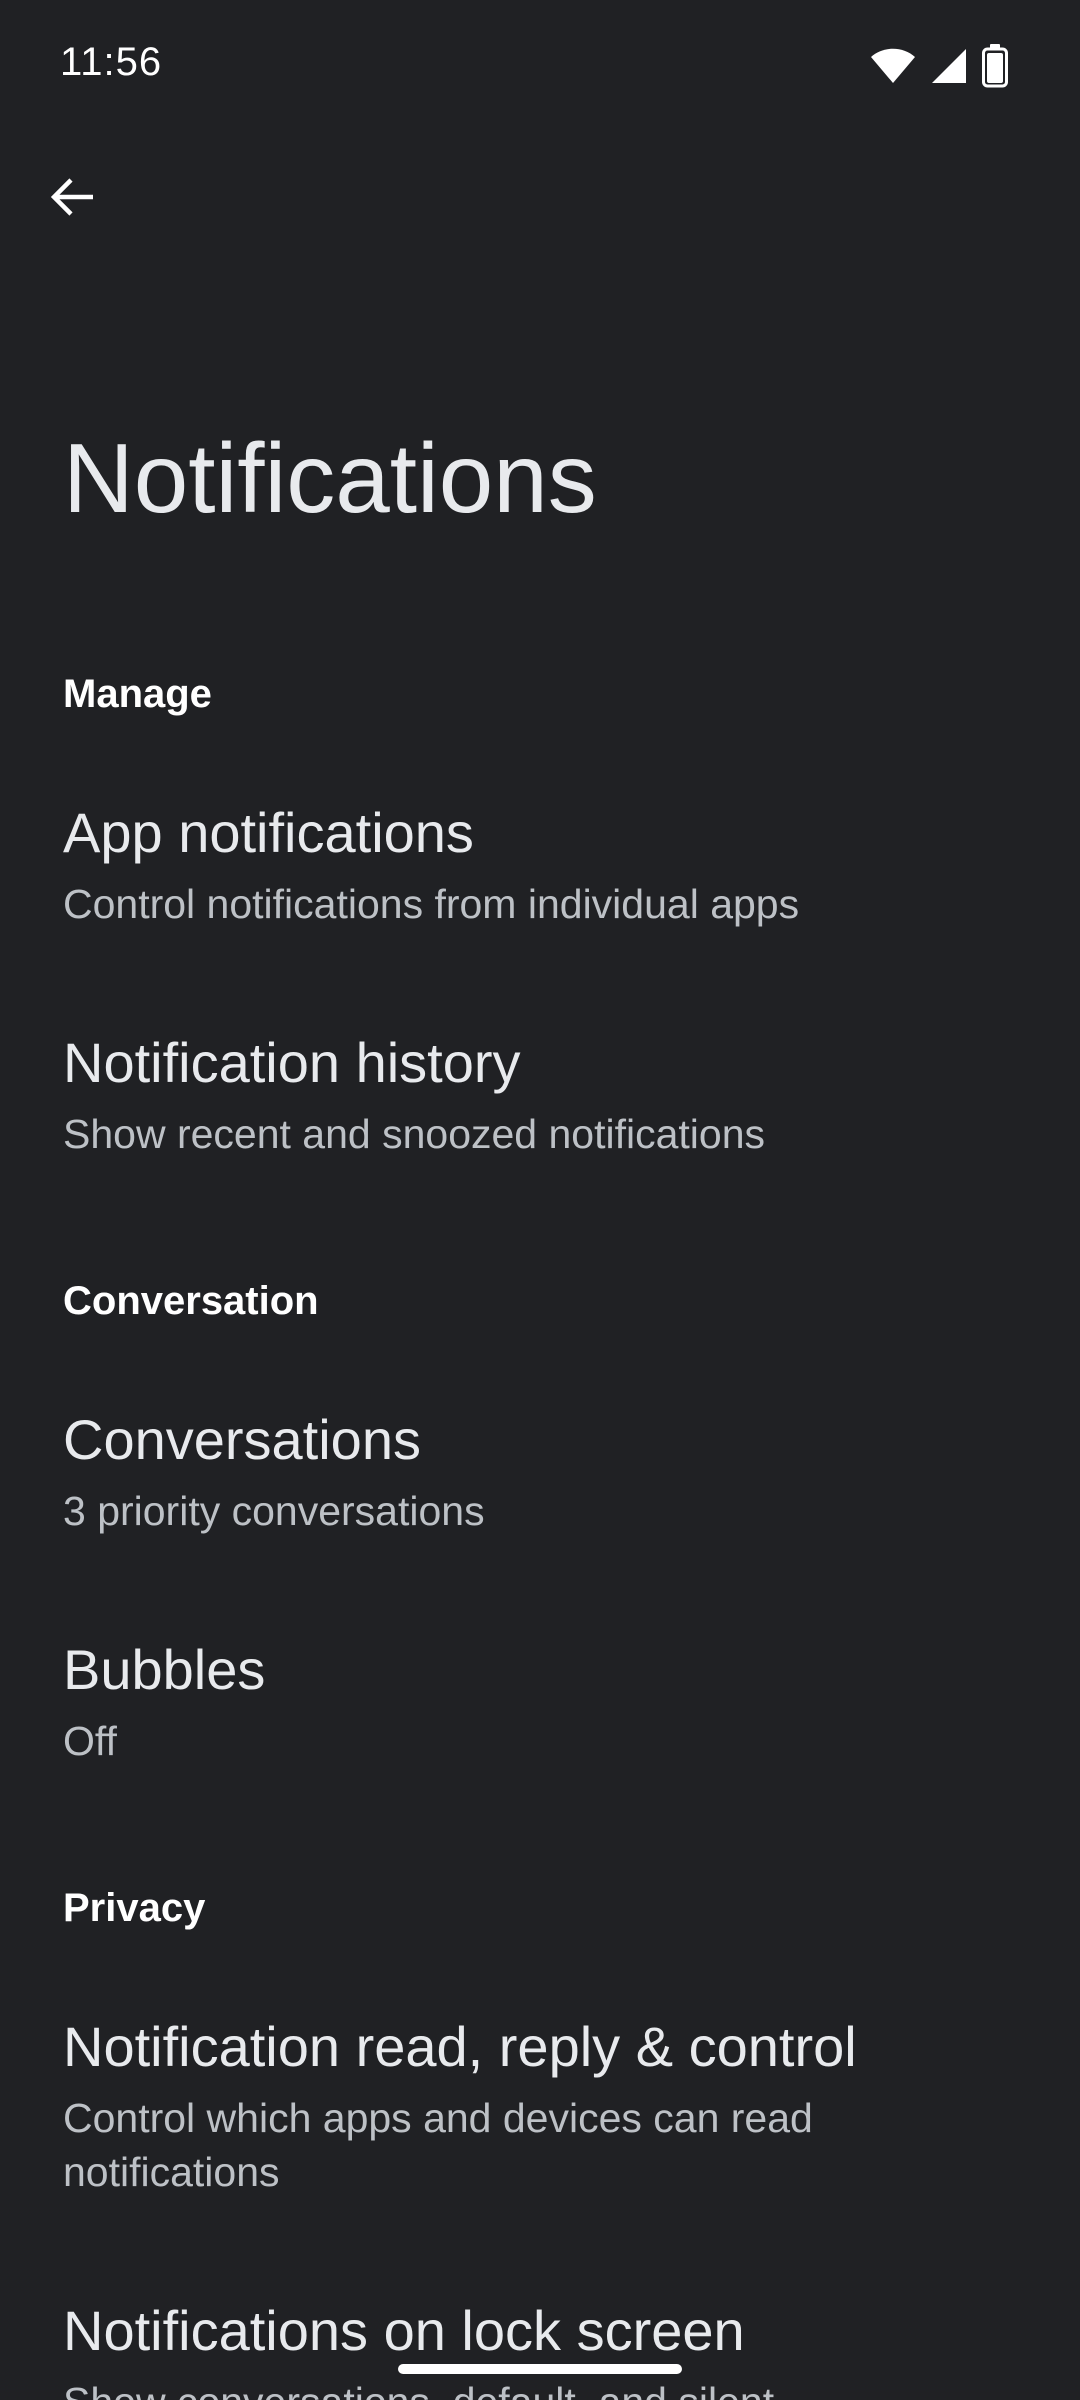 The width and height of the screenshot is (1080, 2400). Describe the element at coordinates (111, 62) in the screenshot. I see `status-time: 11:56` at that location.